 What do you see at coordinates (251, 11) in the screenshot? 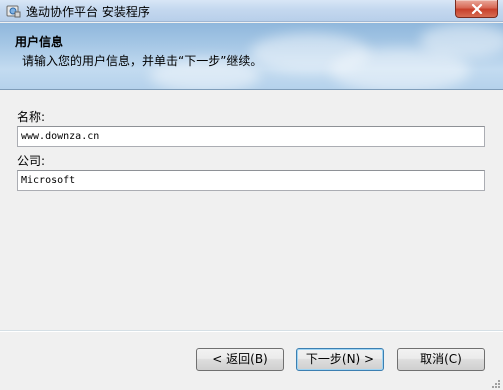
I see `title-bar: 逸动协作平台 安装程序` at bounding box center [251, 11].